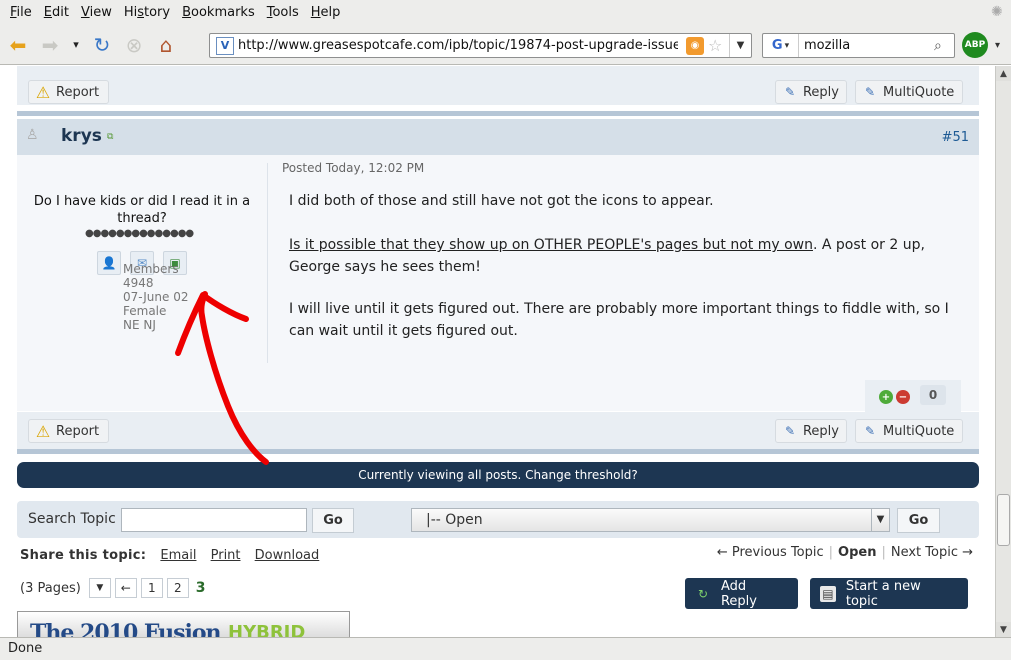 The width and height of the screenshot is (1011, 660). What do you see at coordinates (913, 396) in the screenshot?
I see `reputation-box: + − 0` at bounding box center [913, 396].